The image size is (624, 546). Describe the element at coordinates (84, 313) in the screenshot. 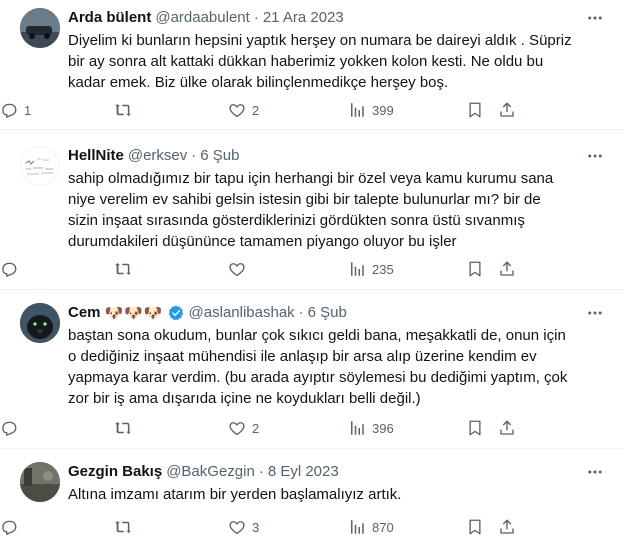

I see `display-name: Cem` at that location.